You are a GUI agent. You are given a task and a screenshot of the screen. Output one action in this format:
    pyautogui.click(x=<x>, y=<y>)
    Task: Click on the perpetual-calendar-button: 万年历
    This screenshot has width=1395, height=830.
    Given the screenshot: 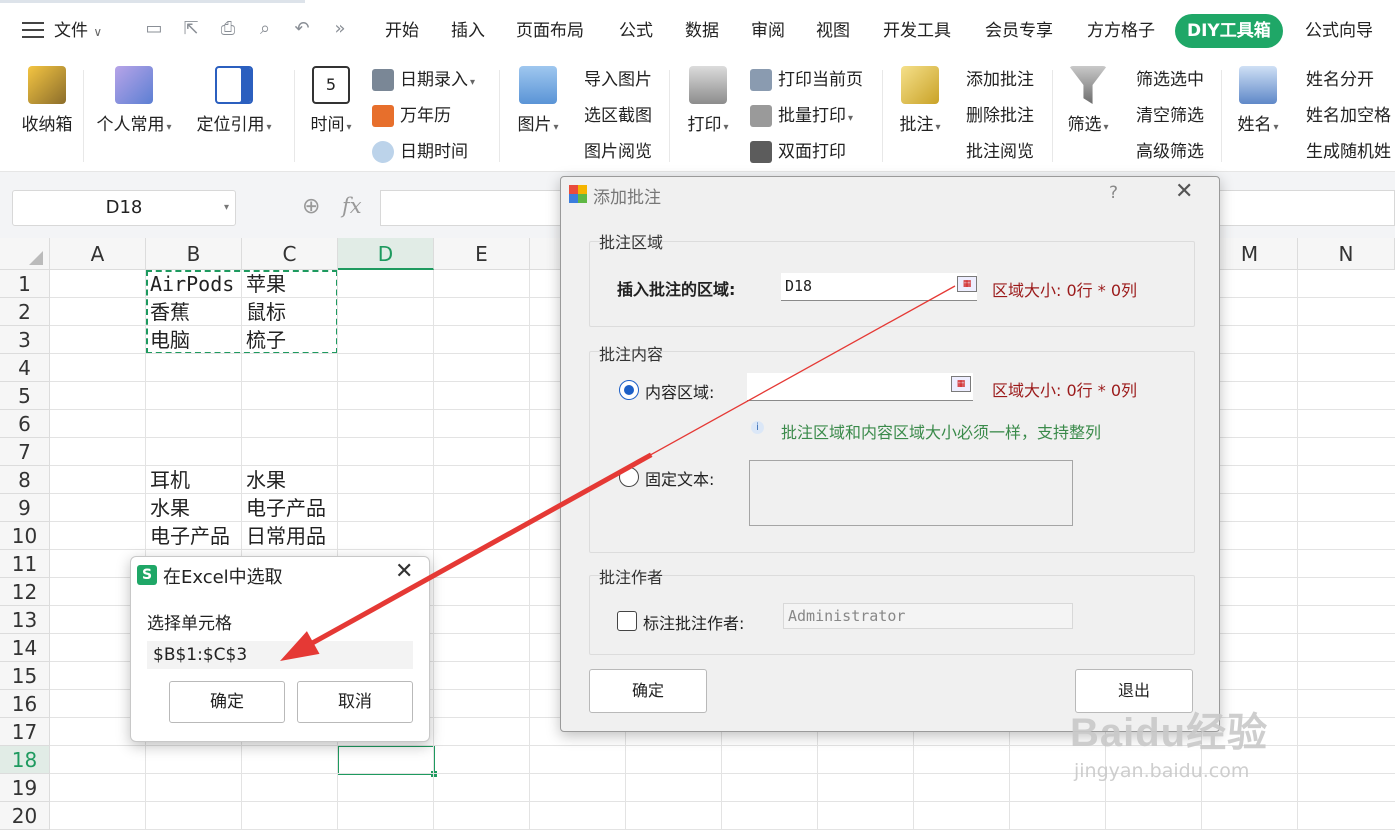 What is the action you would take?
    pyautogui.click(x=411, y=116)
    